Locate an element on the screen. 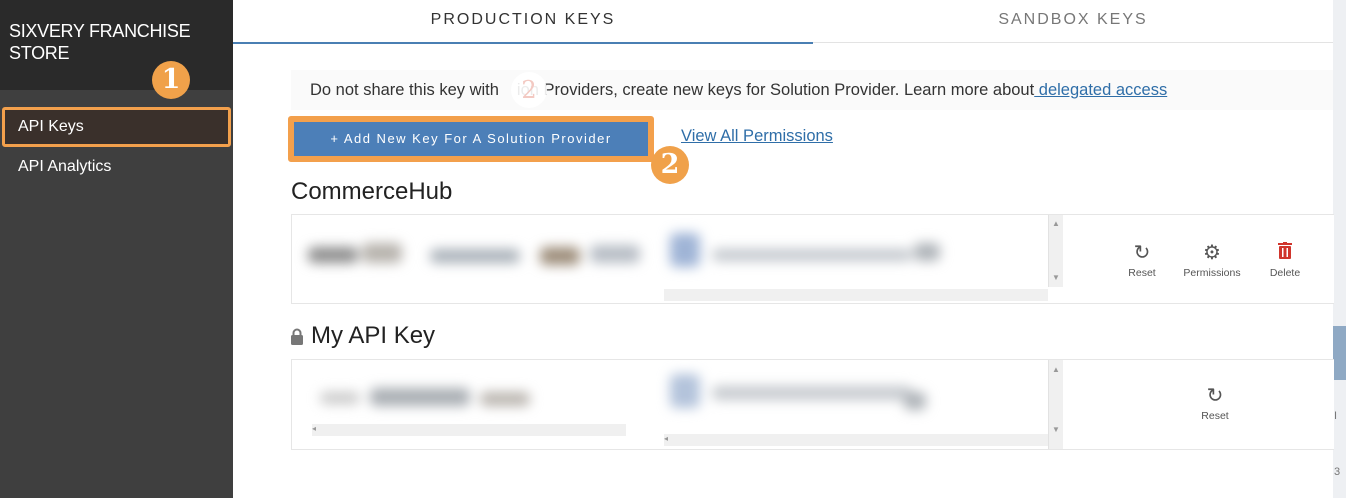 The height and width of the screenshot is (498, 1346). step-badge-2: 2 is located at coordinates (670, 165).